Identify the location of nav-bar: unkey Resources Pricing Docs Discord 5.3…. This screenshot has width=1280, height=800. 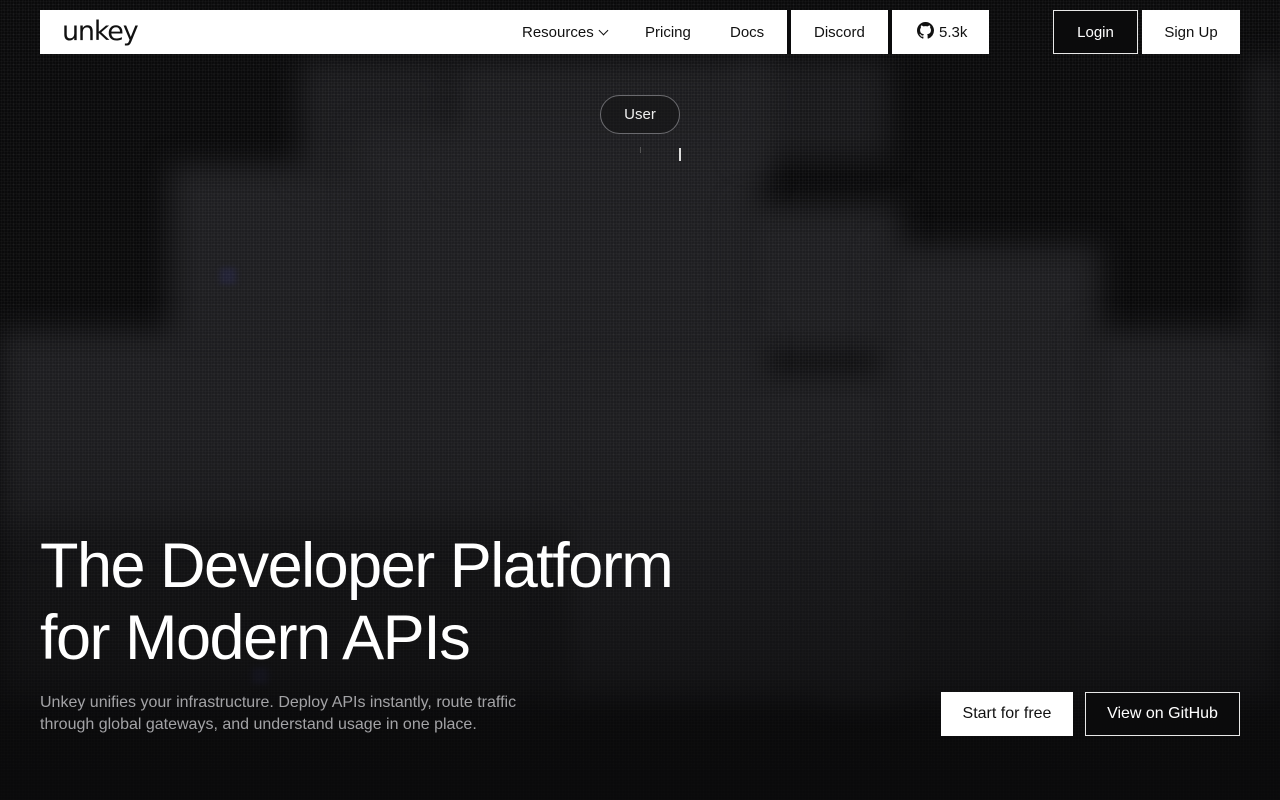
(514, 32).